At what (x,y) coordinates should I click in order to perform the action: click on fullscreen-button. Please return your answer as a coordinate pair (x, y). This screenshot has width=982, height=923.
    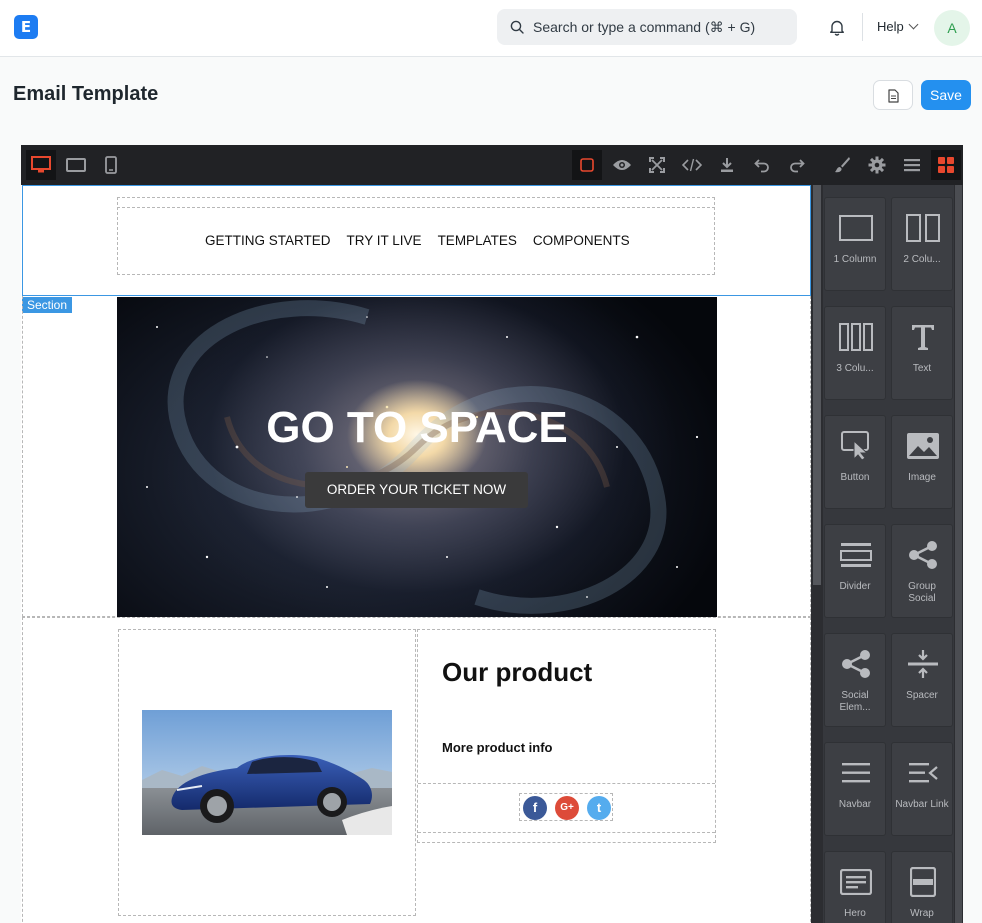
    Looking at the image, I should click on (657, 165).